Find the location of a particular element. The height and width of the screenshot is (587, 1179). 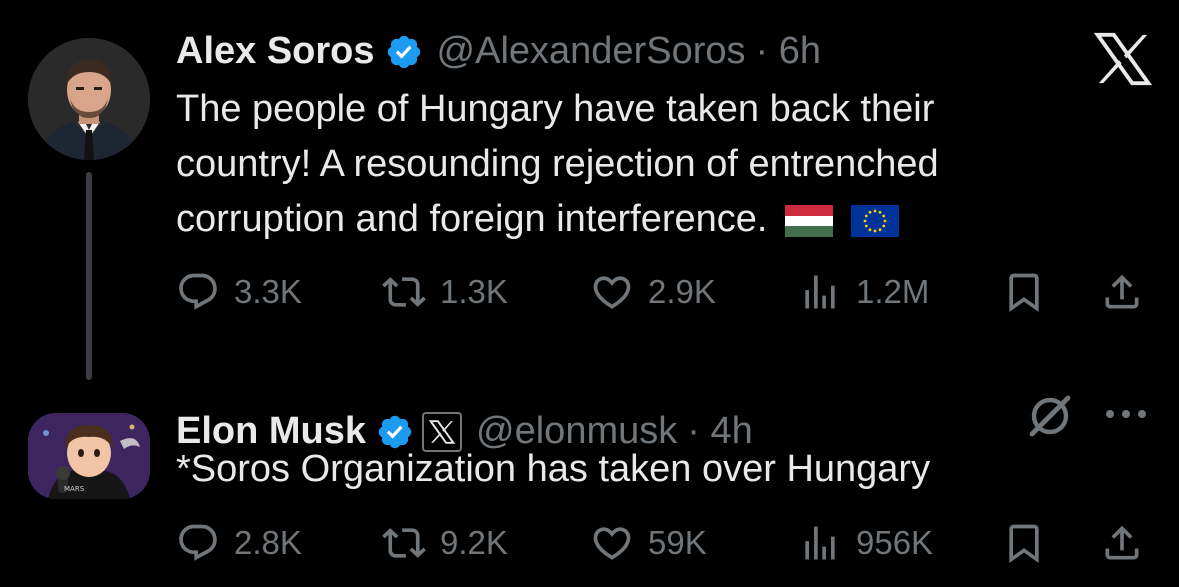

reply-count: 3.3K is located at coordinates (268, 291).